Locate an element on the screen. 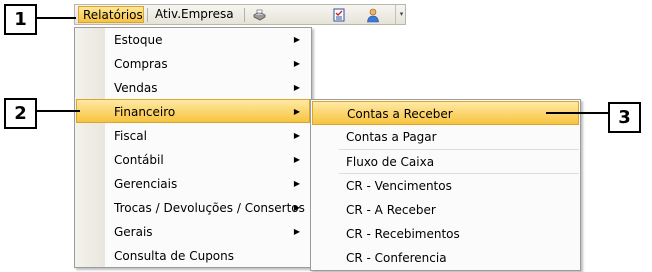 The image size is (652, 272). submenu-item-label: CR - A Receber is located at coordinates (391, 210).